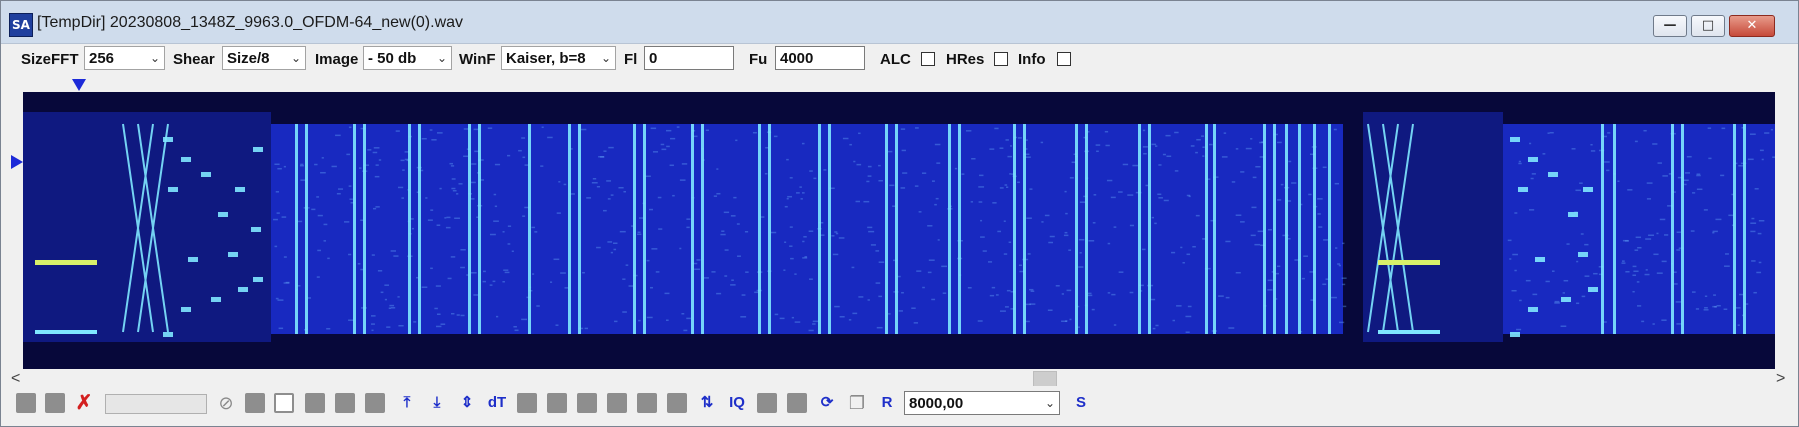  What do you see at coordinates (887, 403) in the screenshot?
I see `r-icon: R` at bounding box center [887, 403].